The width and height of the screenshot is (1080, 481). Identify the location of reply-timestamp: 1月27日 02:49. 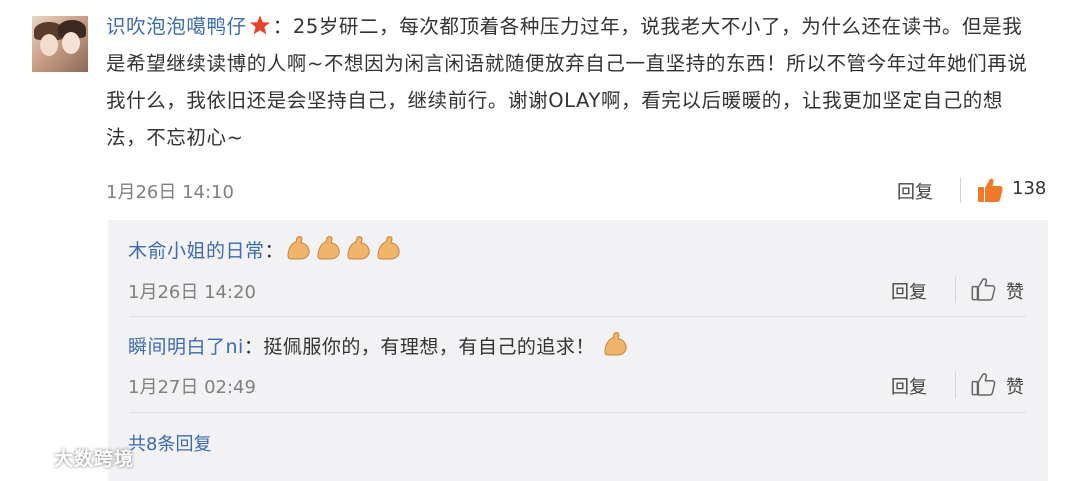
(192, 387).